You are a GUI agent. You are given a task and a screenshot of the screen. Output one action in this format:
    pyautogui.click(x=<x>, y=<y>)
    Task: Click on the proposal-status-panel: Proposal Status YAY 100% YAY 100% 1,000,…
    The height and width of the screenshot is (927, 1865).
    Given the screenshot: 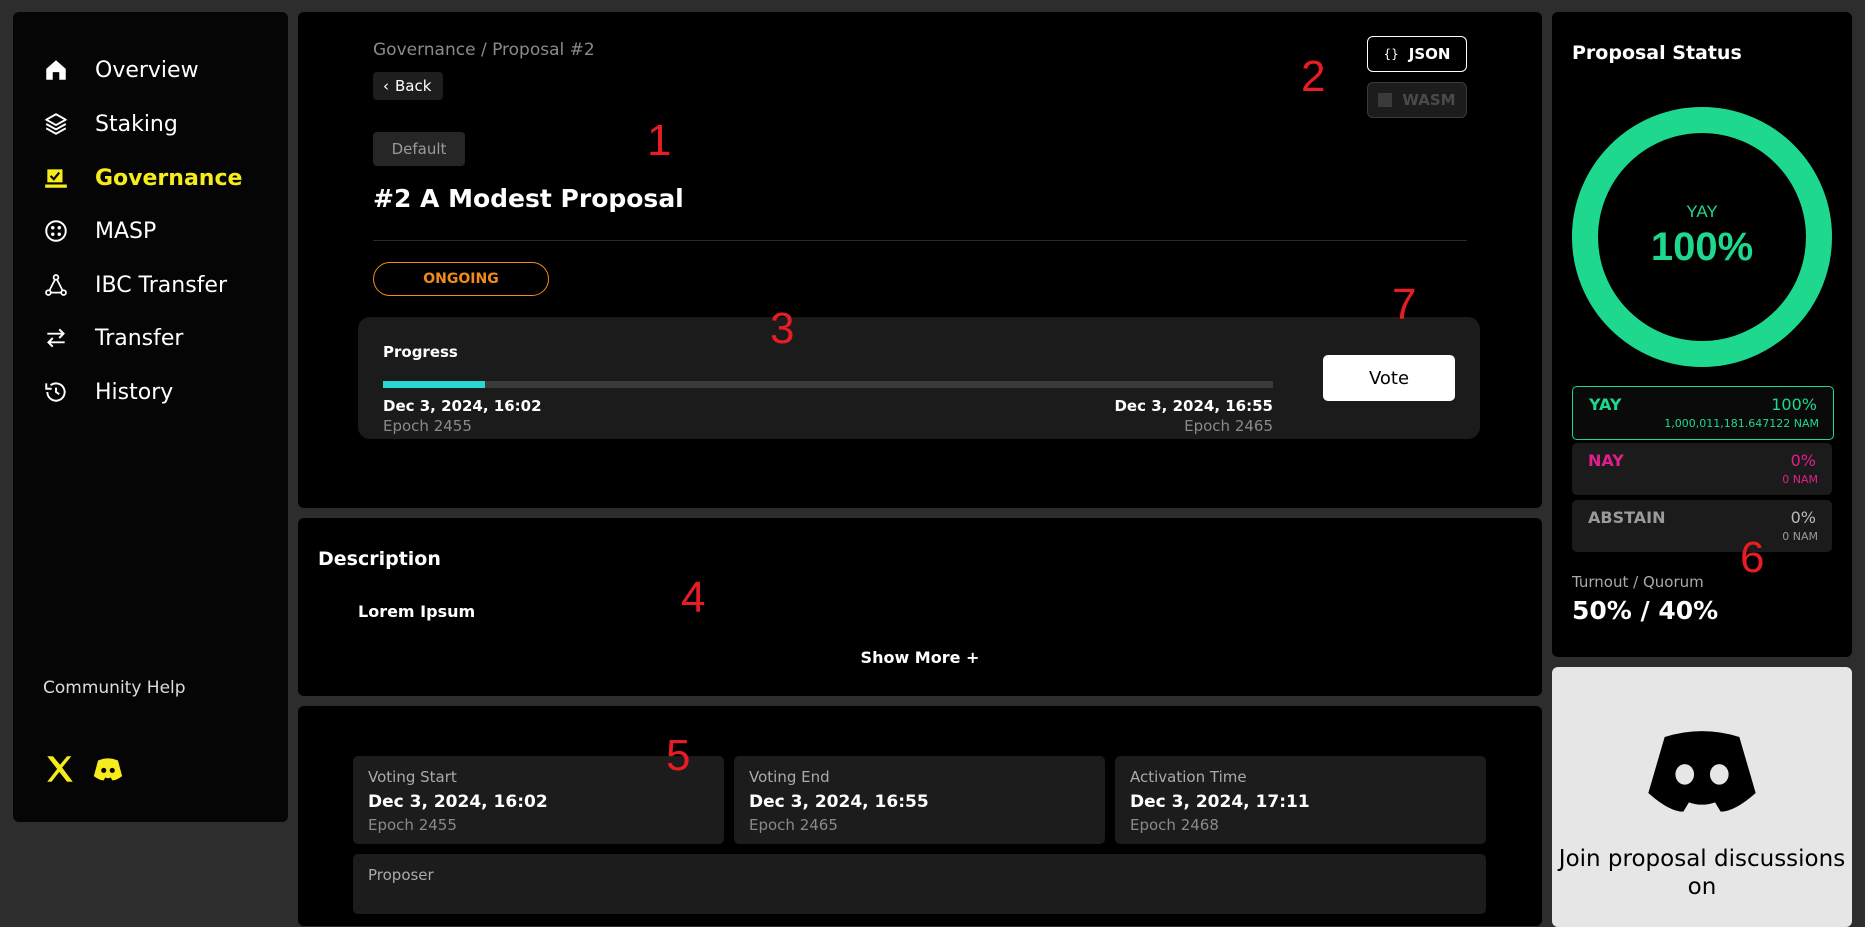 What is the action you would take?
    pyautogui.click(x=1702, y=334)
    